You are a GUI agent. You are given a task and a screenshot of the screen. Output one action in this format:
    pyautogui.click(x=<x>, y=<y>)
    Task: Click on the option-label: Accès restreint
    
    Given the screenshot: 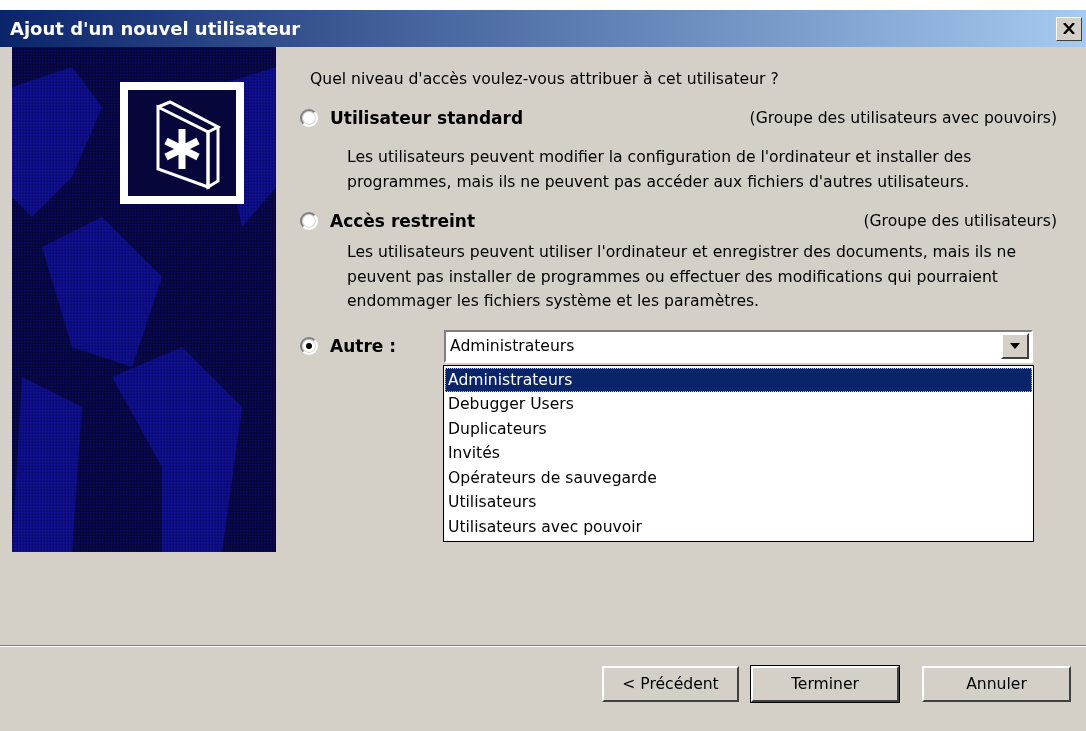 What is the action you would take?
    pyautogui.click(x=402, y=221)
    